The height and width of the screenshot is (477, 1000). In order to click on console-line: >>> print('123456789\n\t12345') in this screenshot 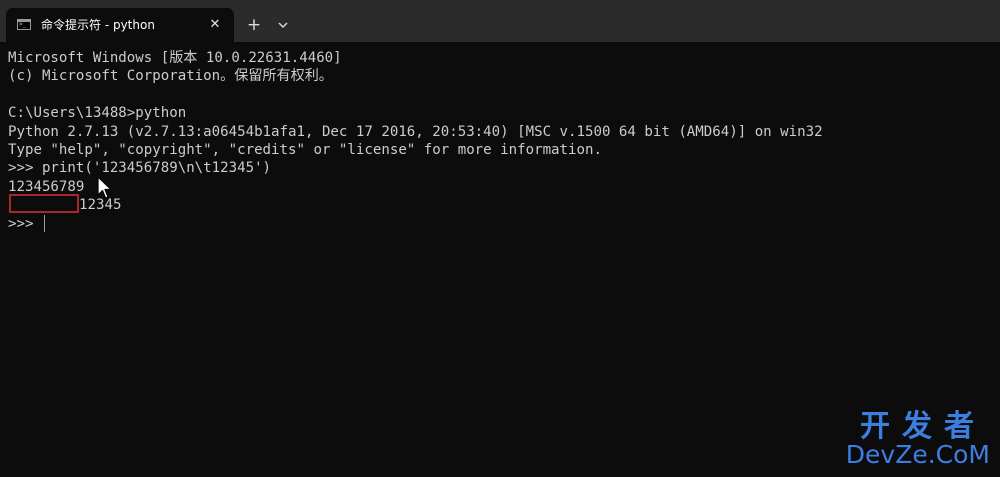, I will do `click(140, 168)`.